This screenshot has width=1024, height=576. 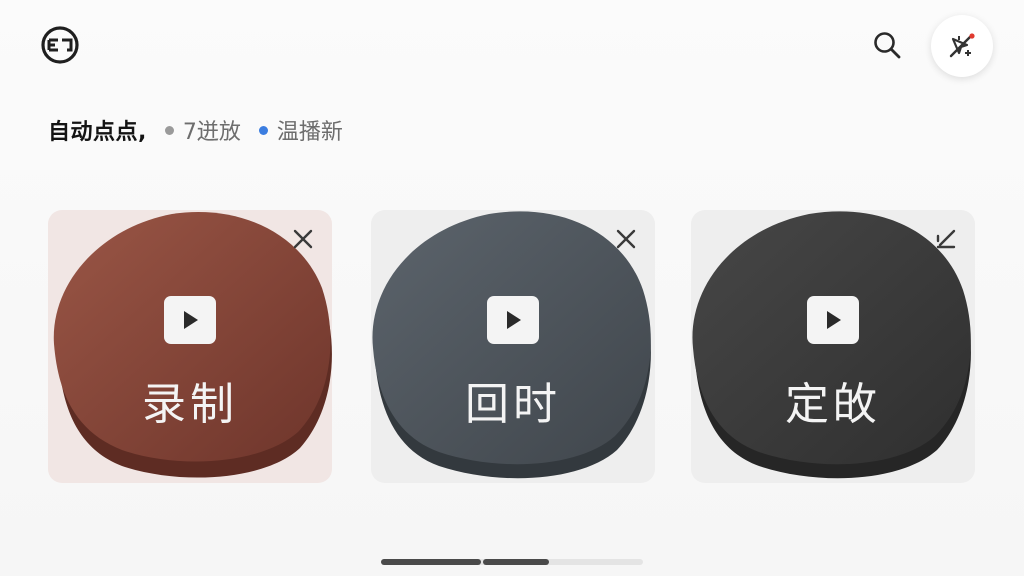 I want to click on action-card-record: 录制, so click(x=190, y=346).